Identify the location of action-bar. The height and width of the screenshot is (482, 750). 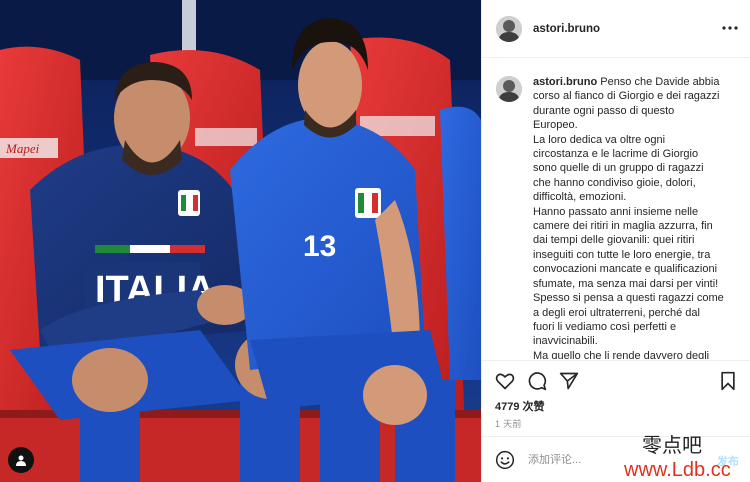
(616, 380).